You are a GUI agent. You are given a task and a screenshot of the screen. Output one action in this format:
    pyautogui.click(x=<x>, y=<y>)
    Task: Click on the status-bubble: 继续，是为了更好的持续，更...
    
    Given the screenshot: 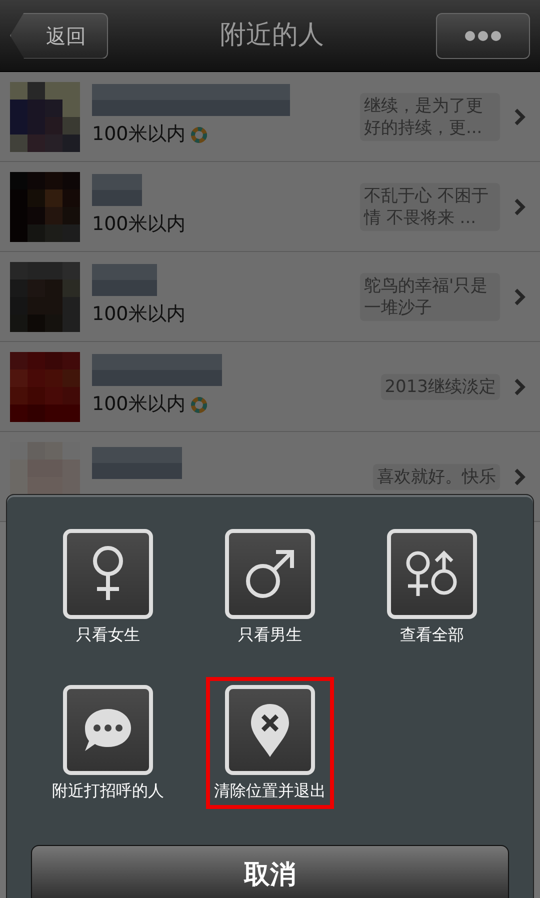 What is the action you would take?
    pyautogui.click(x=430, y=116)
    